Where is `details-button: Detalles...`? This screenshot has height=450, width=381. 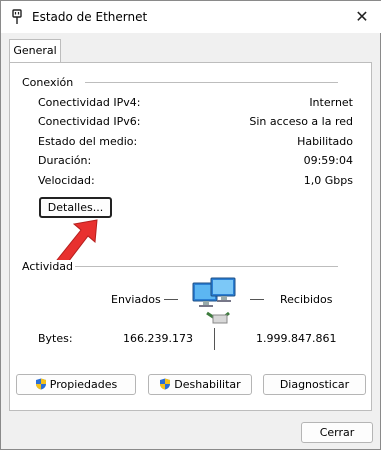 details-button: Detalles... is located at coordinates (75, 207).